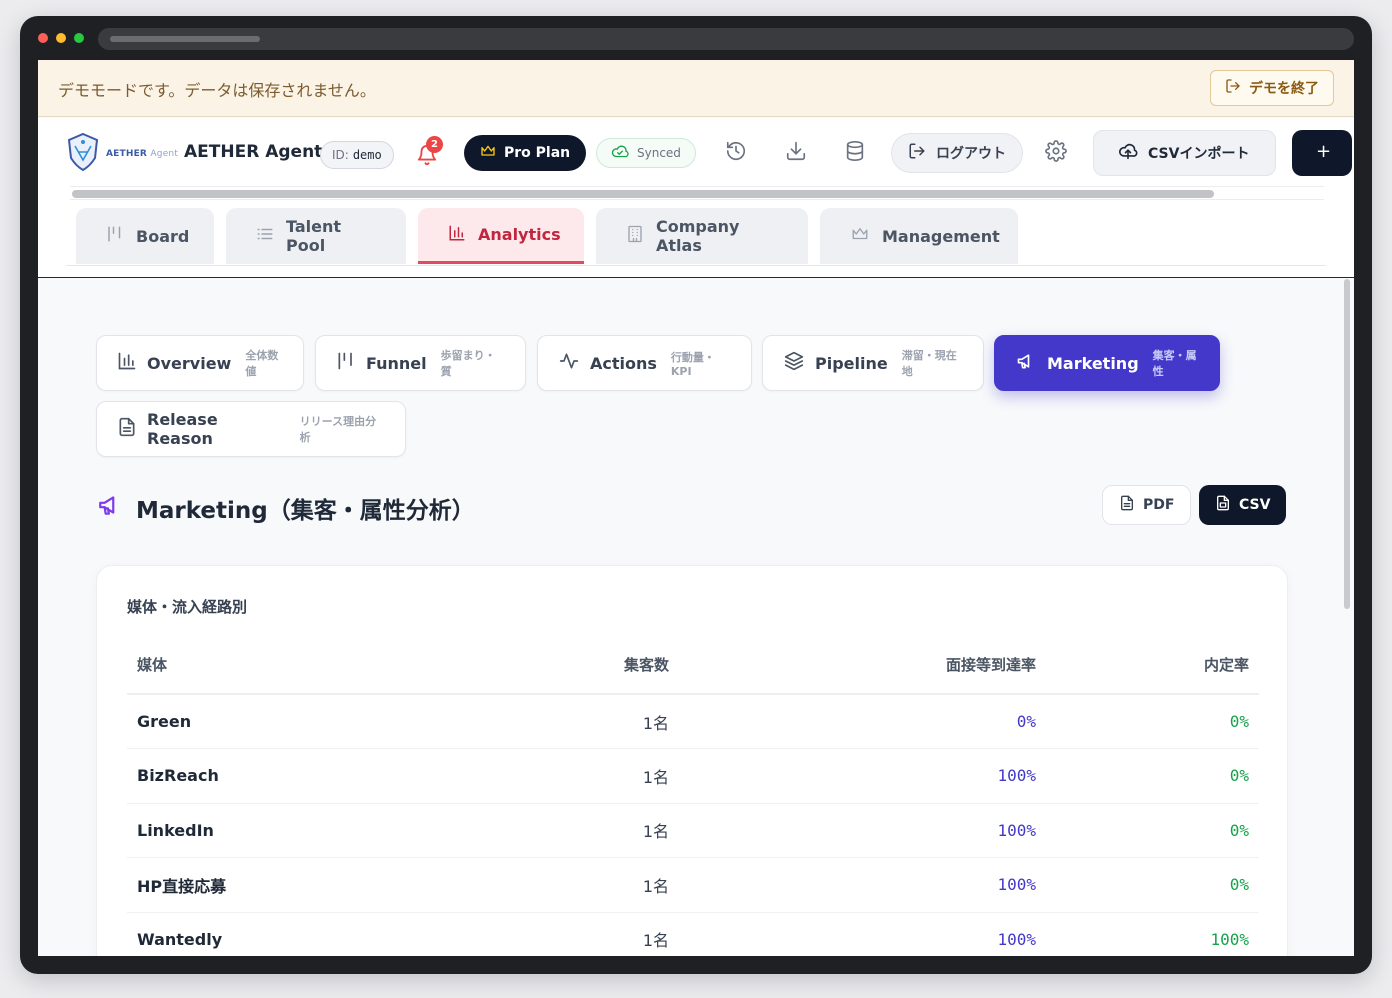 Image resolution: width=1392 pixels, height=998 pixels. I want to click on cloud-check-icon, so click(620, 153).